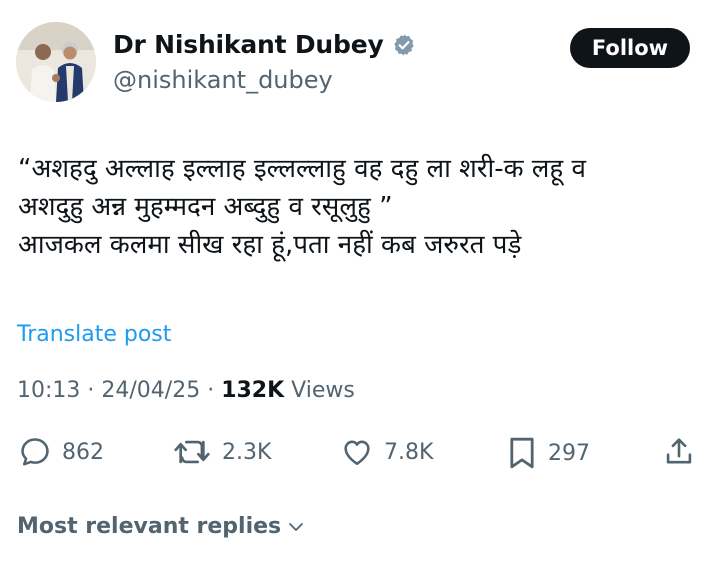 The width and height of the screenshot is (720, 572). Describe the element at coordinates (35, 452) in the screenshot. I see `reply-icon` at that location.